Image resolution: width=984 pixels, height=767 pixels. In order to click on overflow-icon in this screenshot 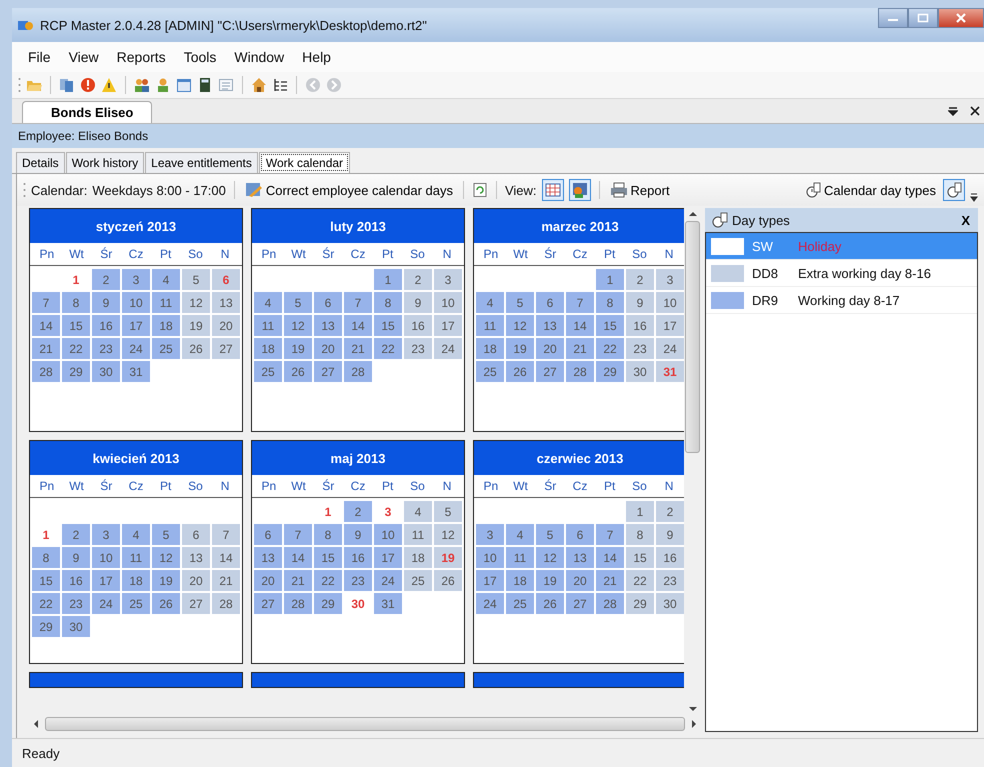, I will do `click(974, 197)`.